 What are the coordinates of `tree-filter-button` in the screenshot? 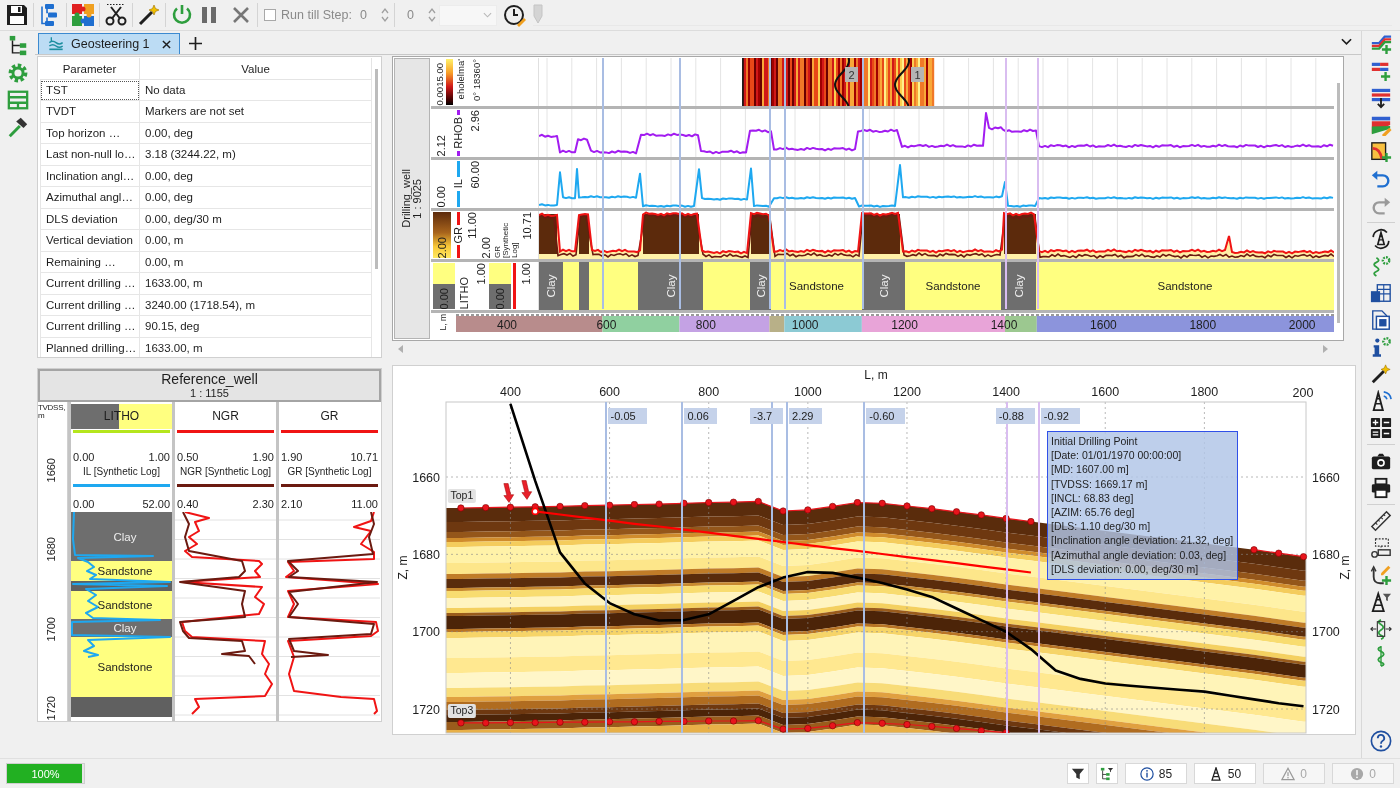 It's located at (1107, 773).